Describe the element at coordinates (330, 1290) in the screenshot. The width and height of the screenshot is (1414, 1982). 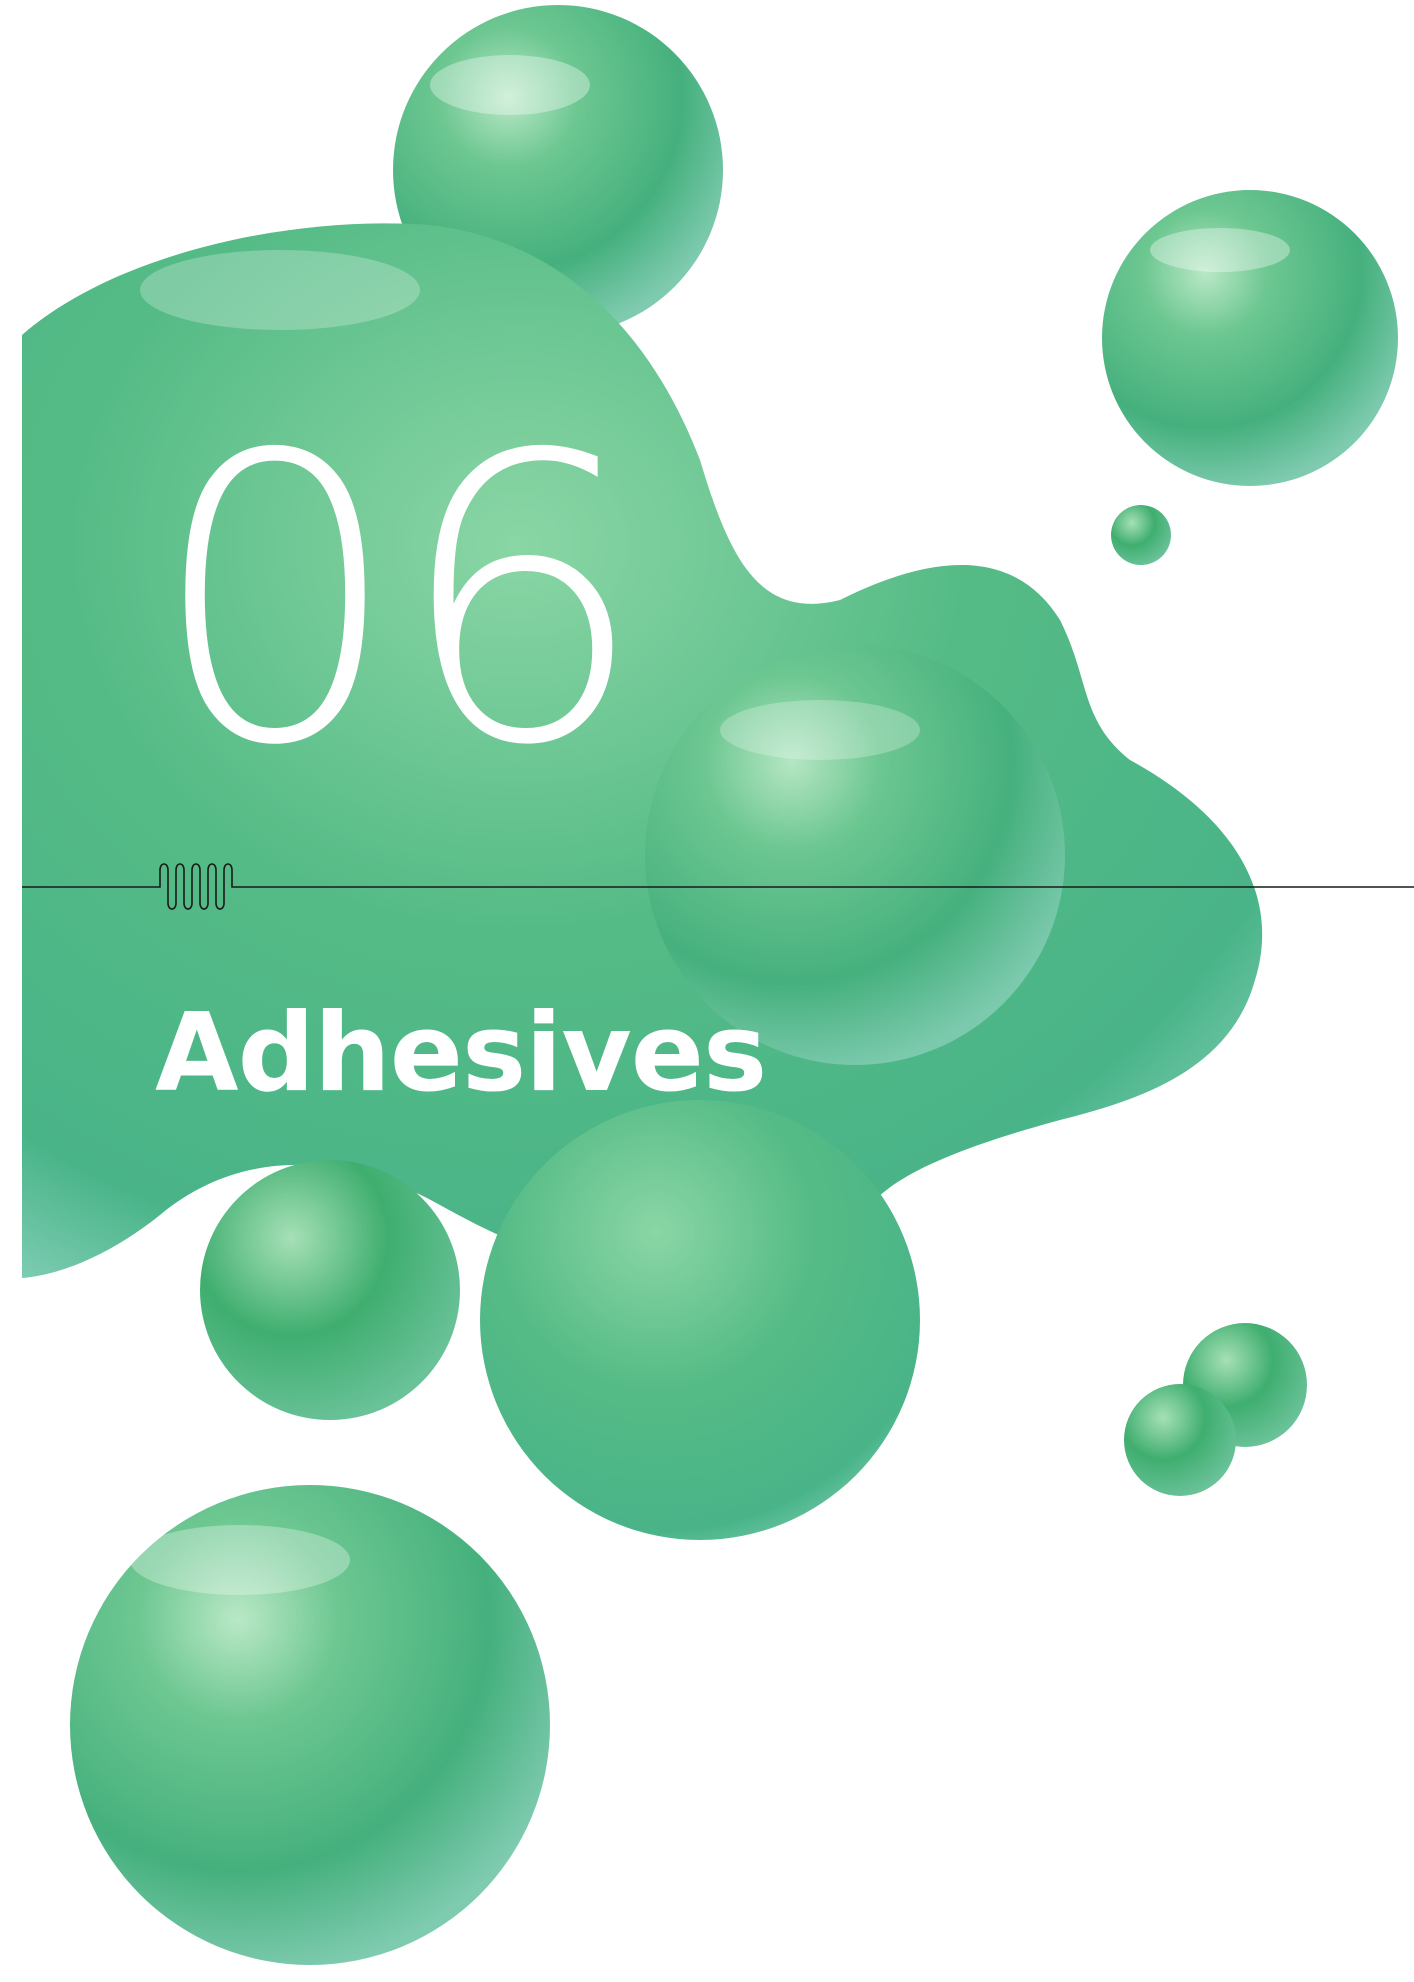
I see `blob-sphere-small-left` at that location.